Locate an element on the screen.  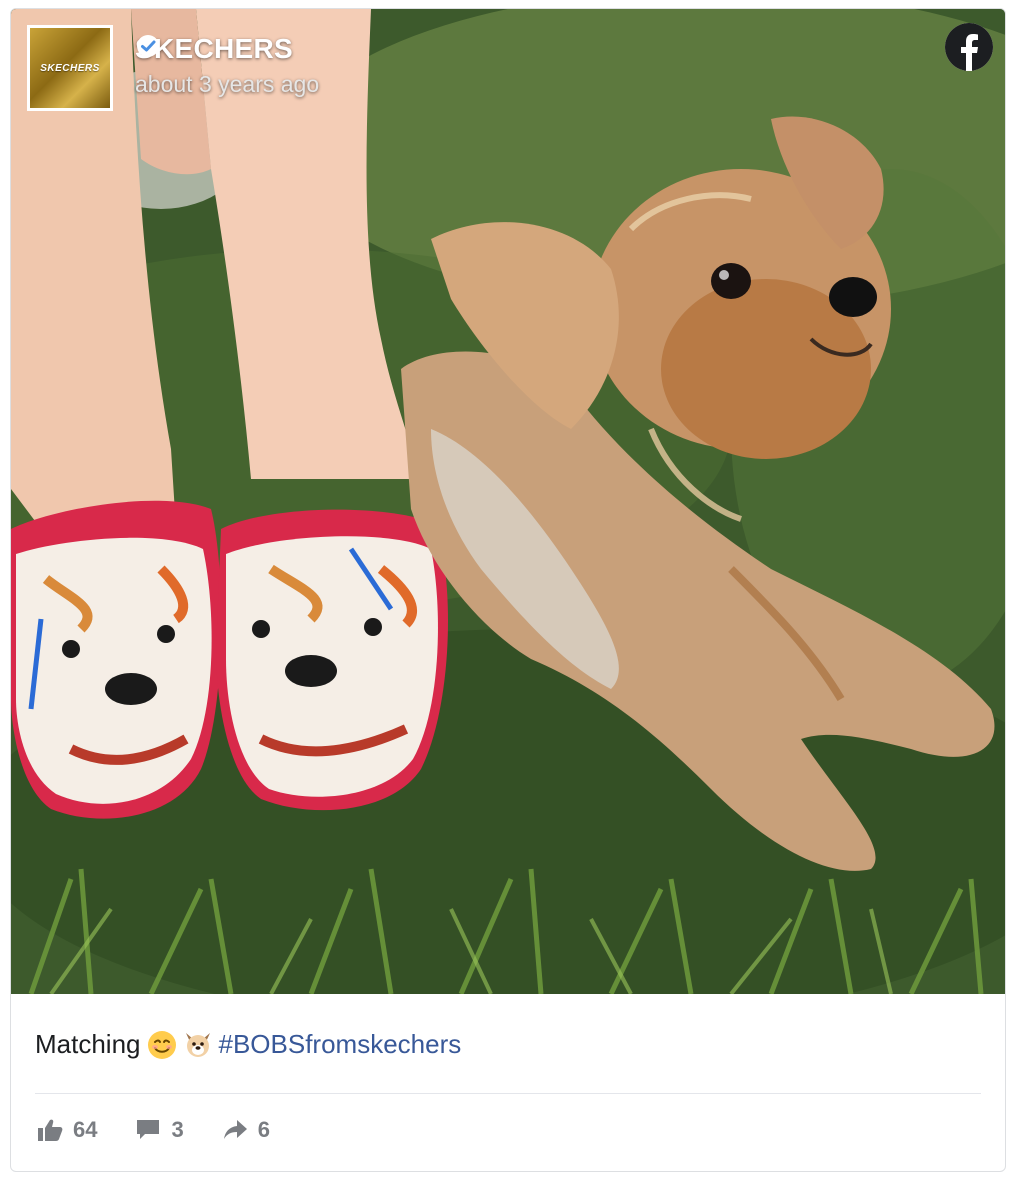
smiling-face-icon is located at coordinates (162, 1045).